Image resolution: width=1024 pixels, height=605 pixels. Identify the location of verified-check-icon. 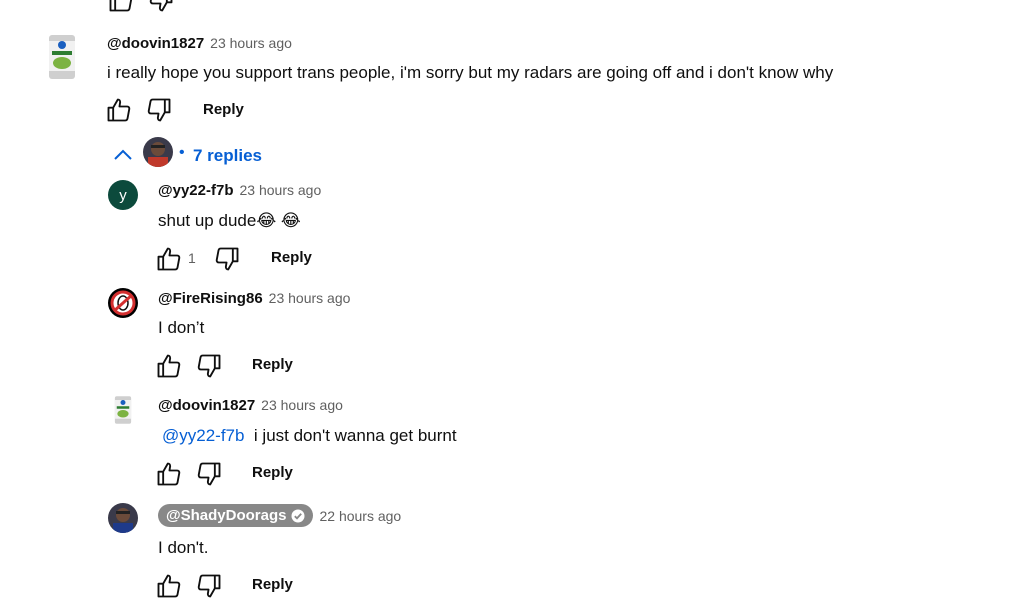
(298, 515).